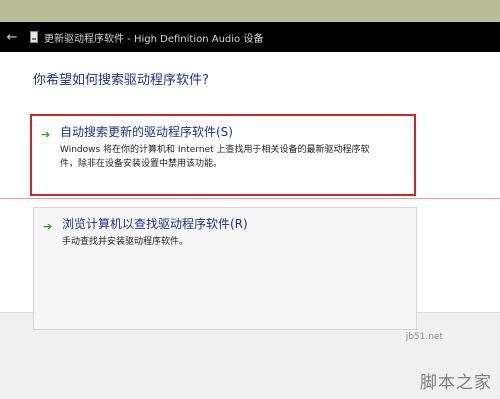  Describe the element at coordinates (456, 383) in the screenshot. I see `watermark-logo: 脚本之家` at that location.